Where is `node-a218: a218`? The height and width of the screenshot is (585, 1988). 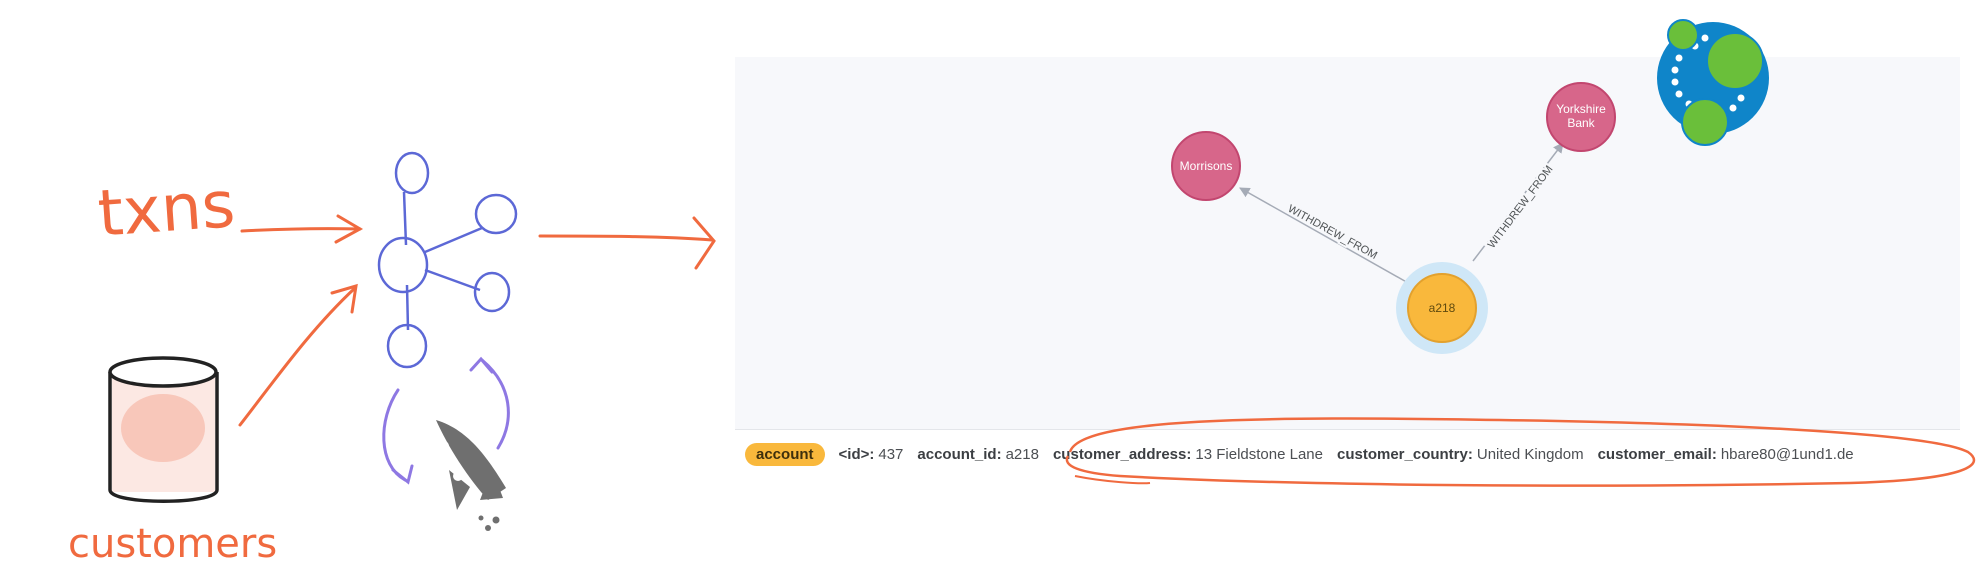 node-a218: a218 is located at coordinates (1442, 308).